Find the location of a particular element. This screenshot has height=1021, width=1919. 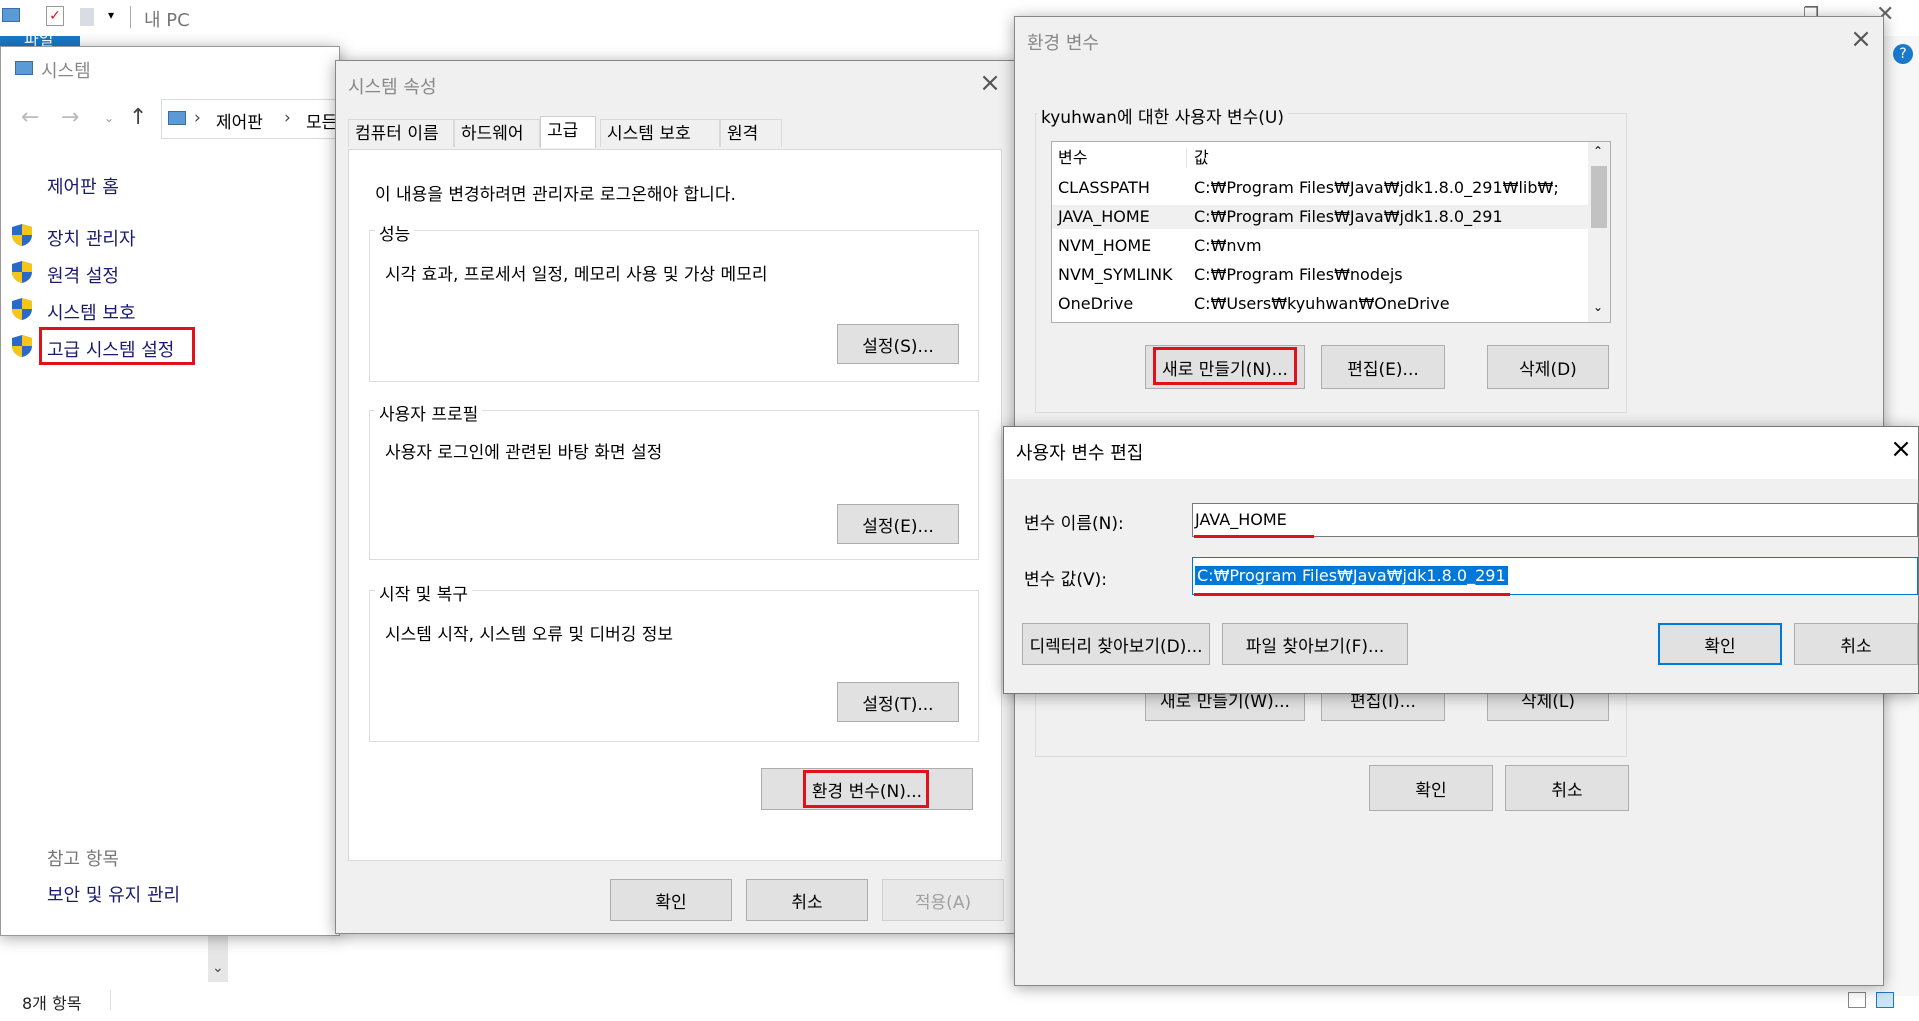

performance-description: 시각 효과, 프로세서 일정, 메모리 사용 및 가상 메모리 is located at coordinates (576, 275).